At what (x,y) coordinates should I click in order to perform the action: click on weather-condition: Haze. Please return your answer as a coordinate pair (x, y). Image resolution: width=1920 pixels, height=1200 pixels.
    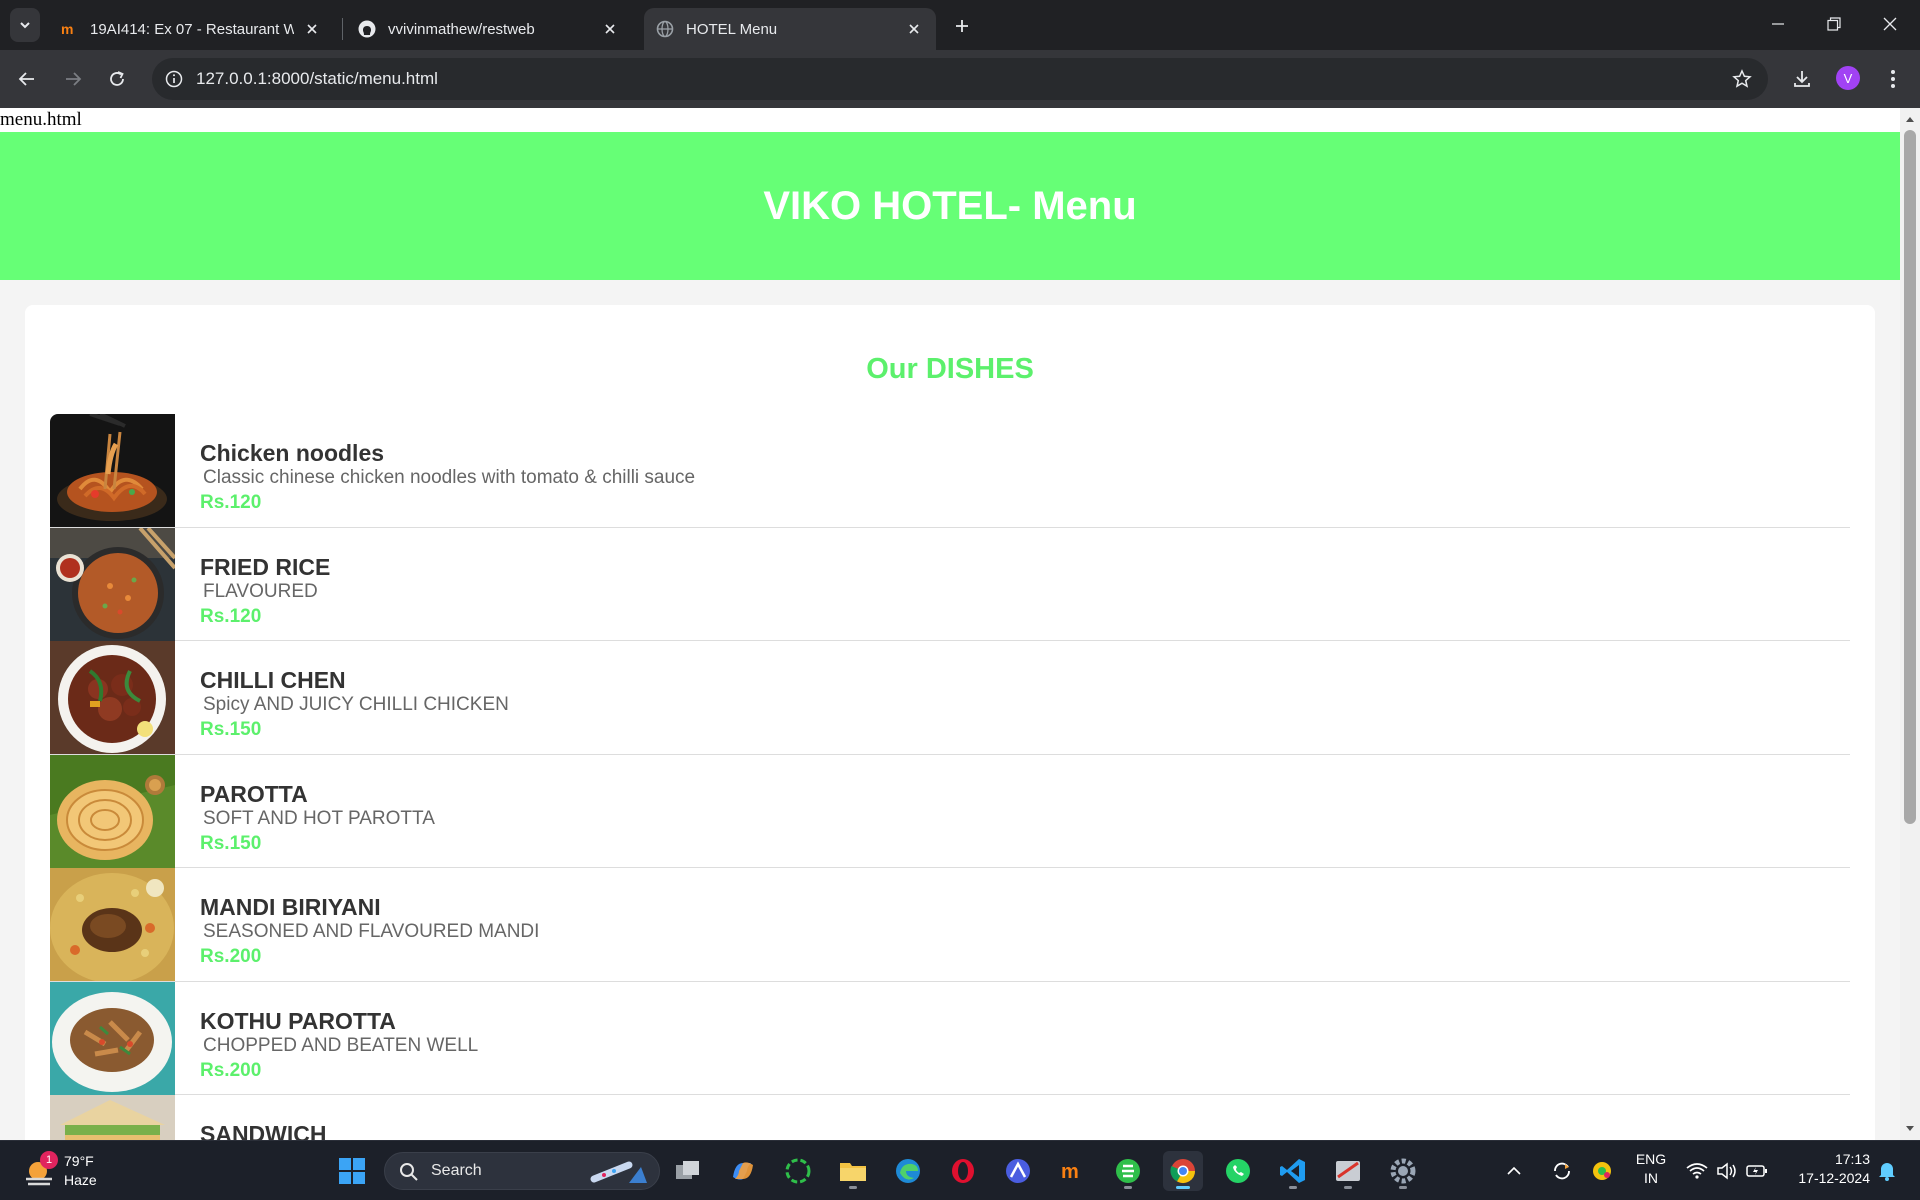
    Looking at the image, I should click on (80, 1180).